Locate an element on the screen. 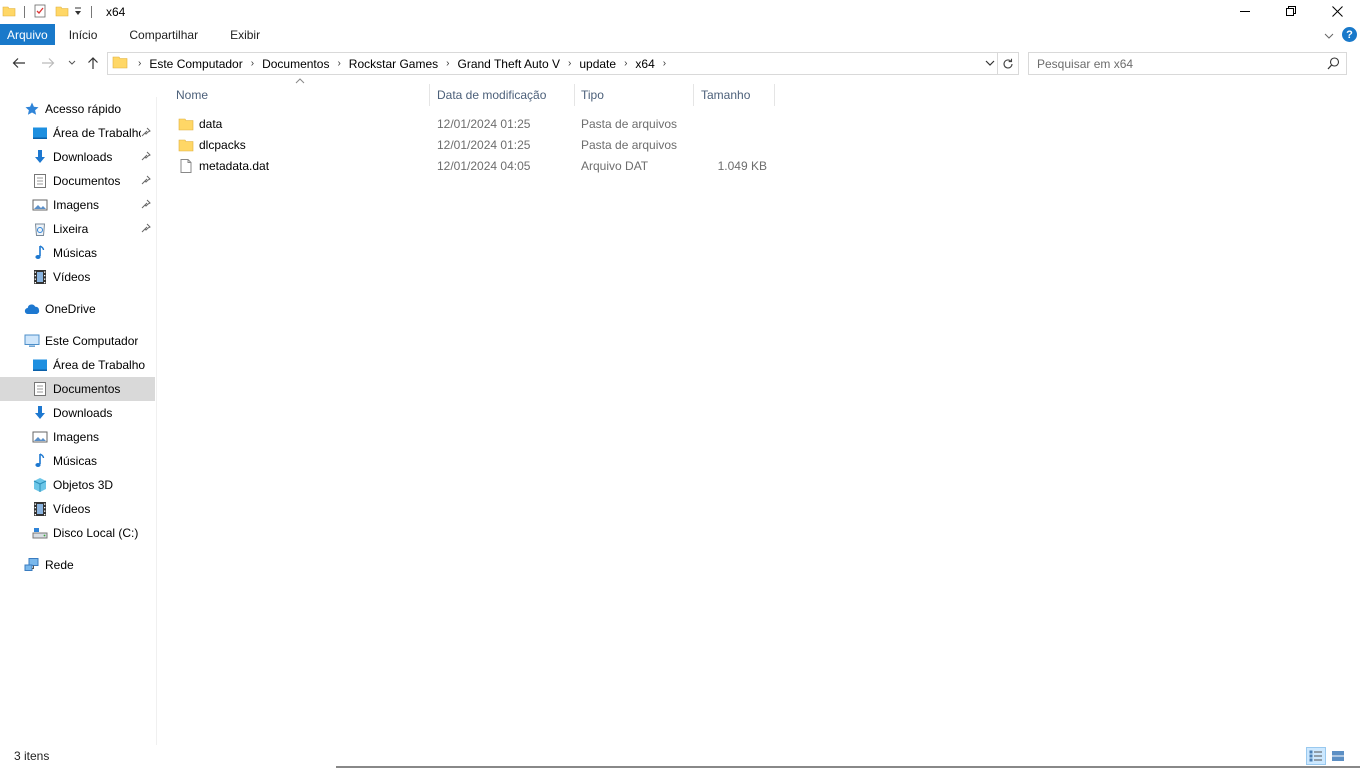 The image size is (1360, 768). properties-icon is located at coordinates (40, 12).